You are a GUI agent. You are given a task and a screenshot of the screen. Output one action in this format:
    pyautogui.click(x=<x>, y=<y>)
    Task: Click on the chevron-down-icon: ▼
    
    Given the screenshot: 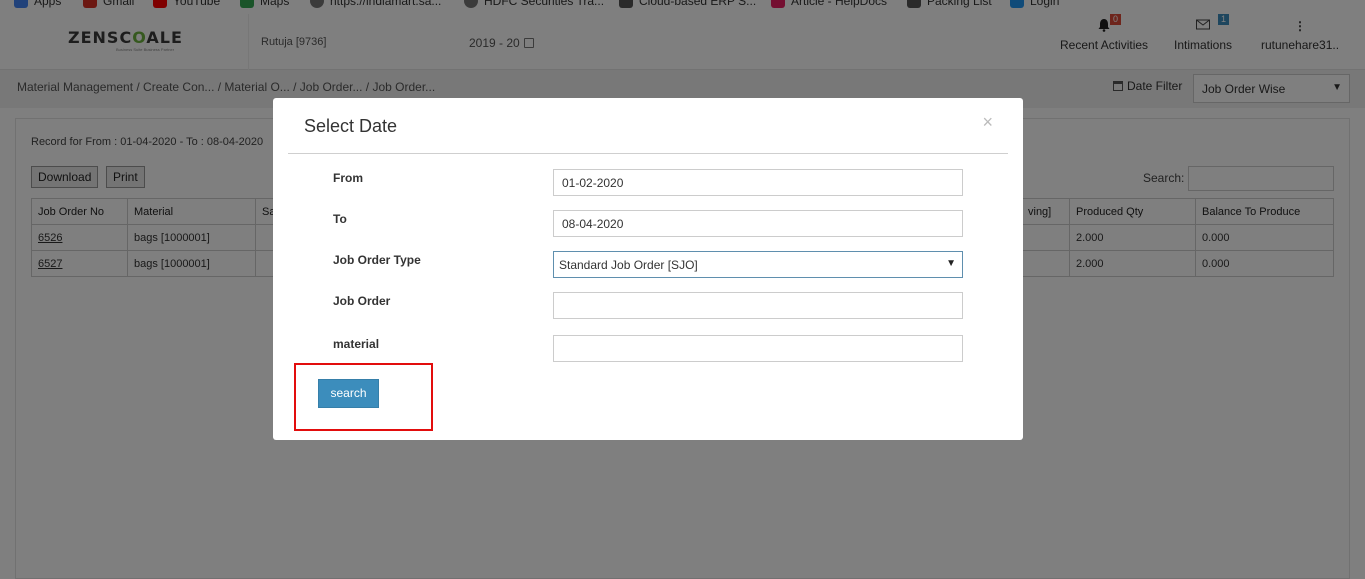 What is the action you would take?
    pyautogui.click(x=951, y=263)
    